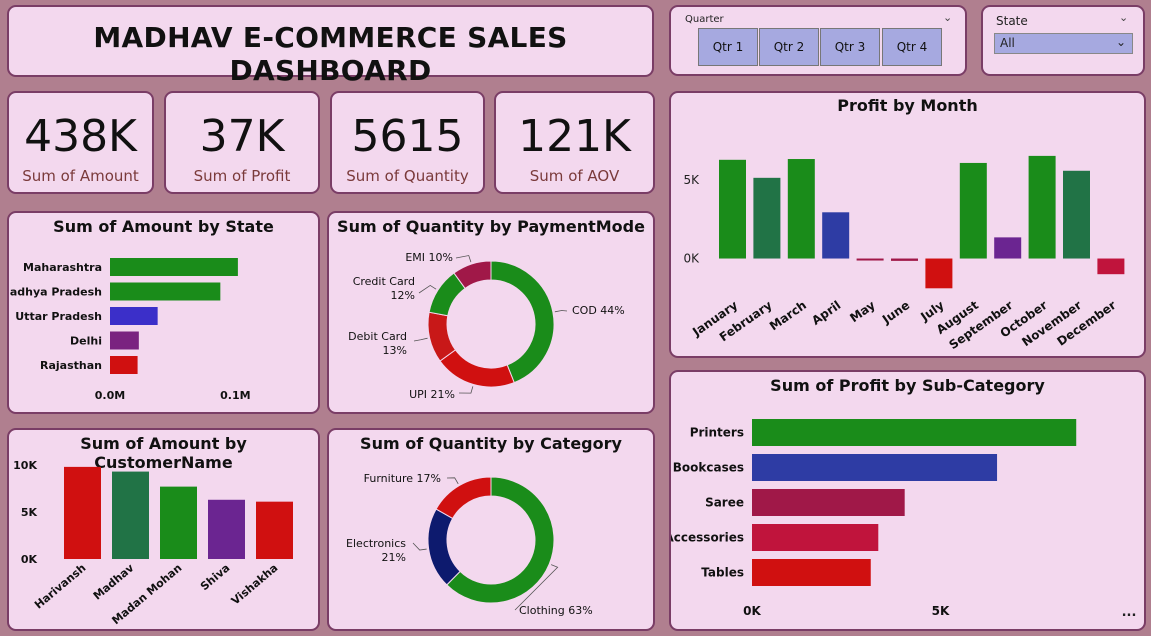  I want to click on kpi-value: 121K, so click(574, 136).